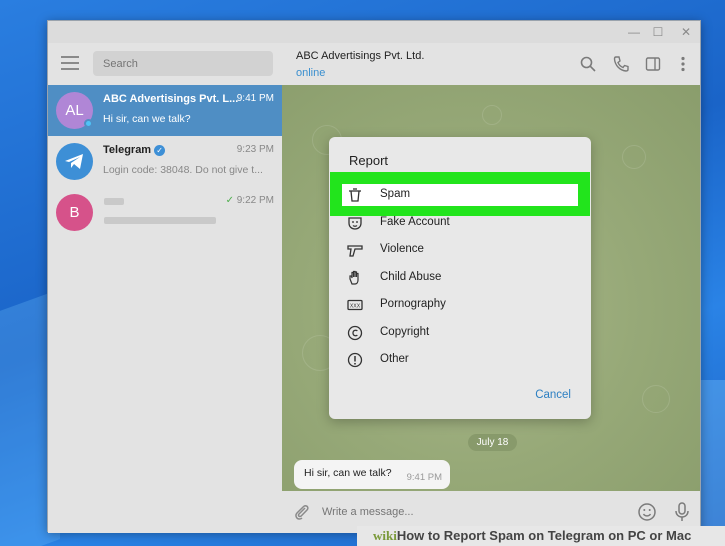 The height and width of the screenshot is (546, 725). What do you see at coordinates (385, 535) in the screenshot?
I see `wikihow-brand: wiki` at bounding box center [385, 535].